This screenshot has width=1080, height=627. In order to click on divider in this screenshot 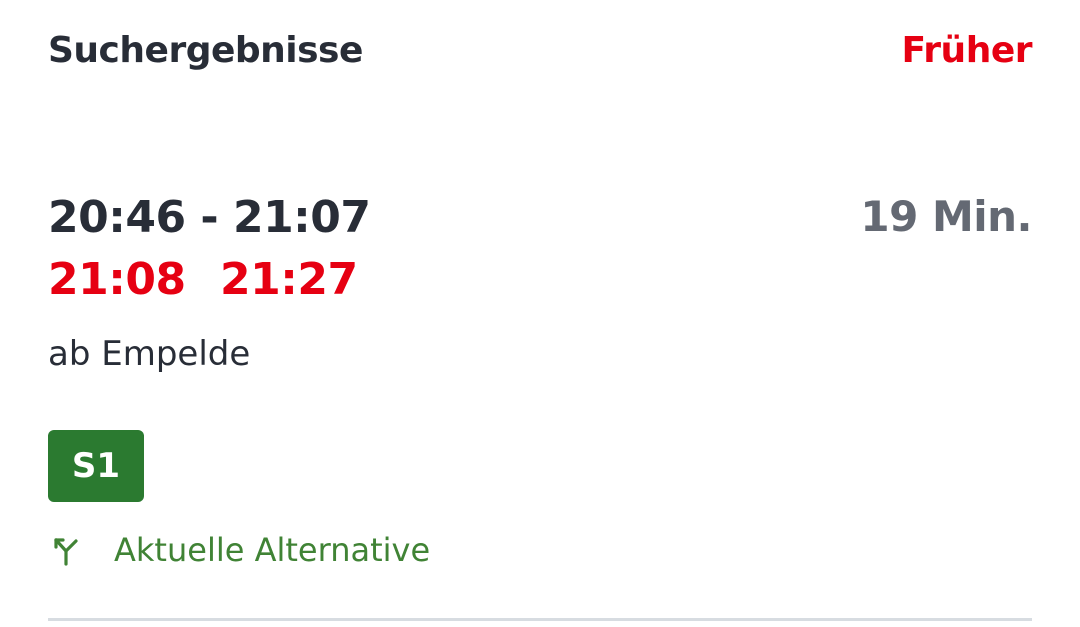, I will do `click(540, 619)`.